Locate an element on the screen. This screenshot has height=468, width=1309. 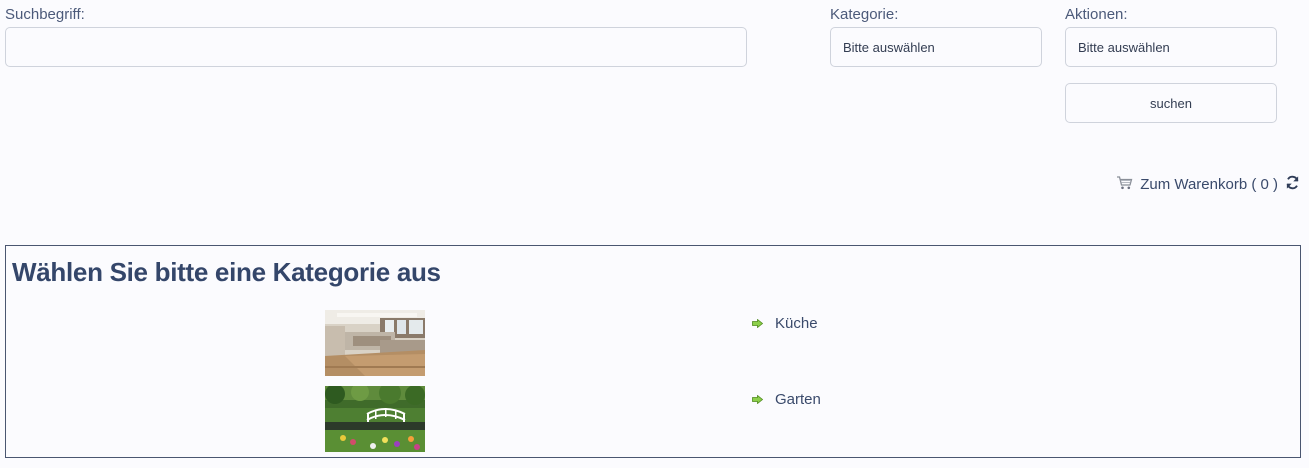
refresh-icon is located at coordinates (1292, 184).